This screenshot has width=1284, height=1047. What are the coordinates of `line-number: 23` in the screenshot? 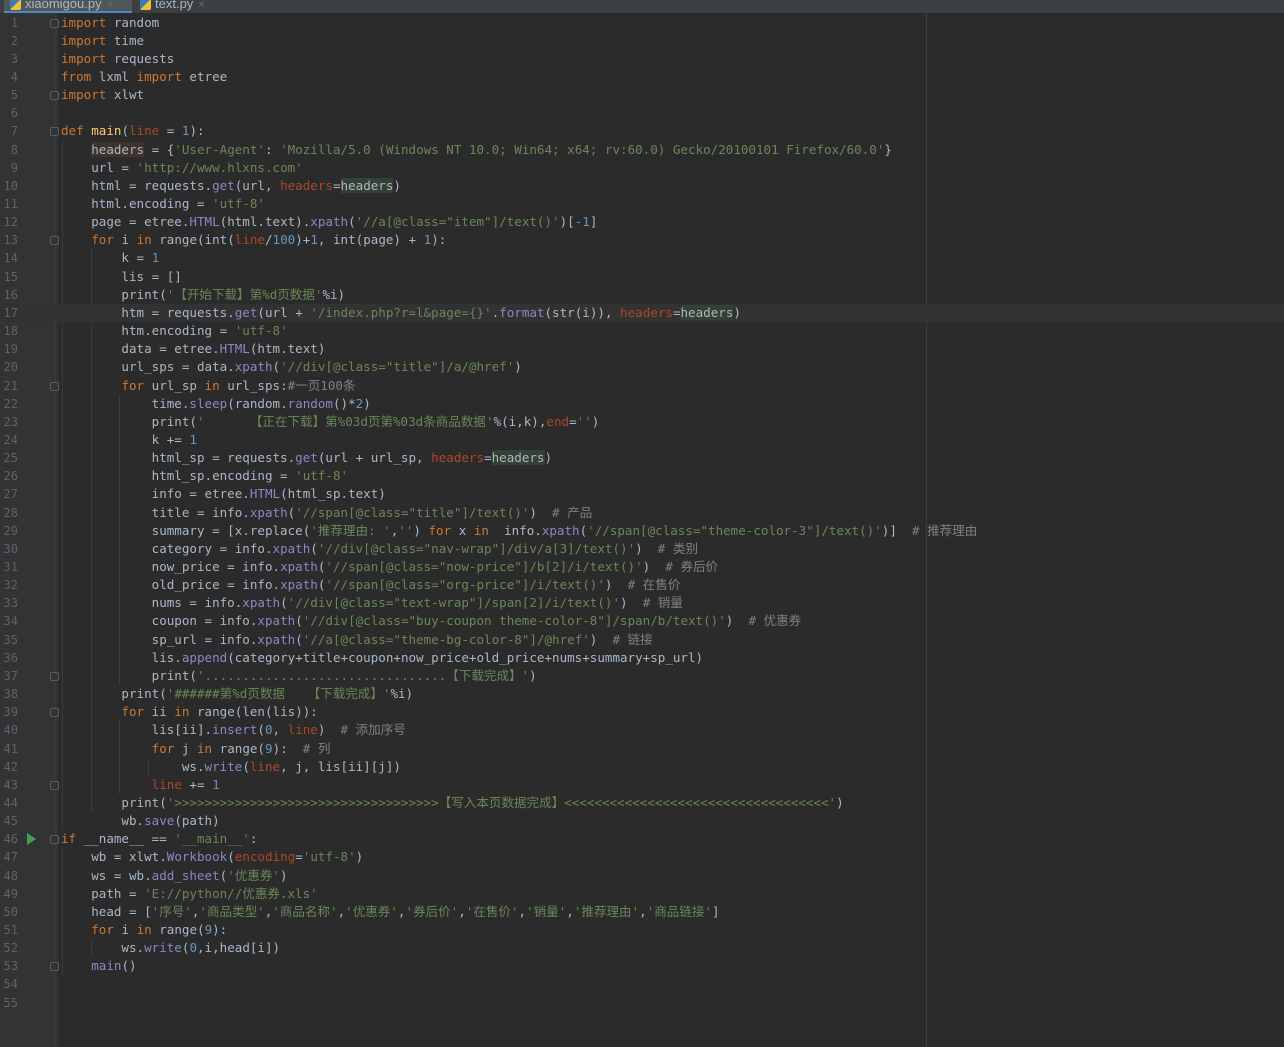 It's located at (9, 422).